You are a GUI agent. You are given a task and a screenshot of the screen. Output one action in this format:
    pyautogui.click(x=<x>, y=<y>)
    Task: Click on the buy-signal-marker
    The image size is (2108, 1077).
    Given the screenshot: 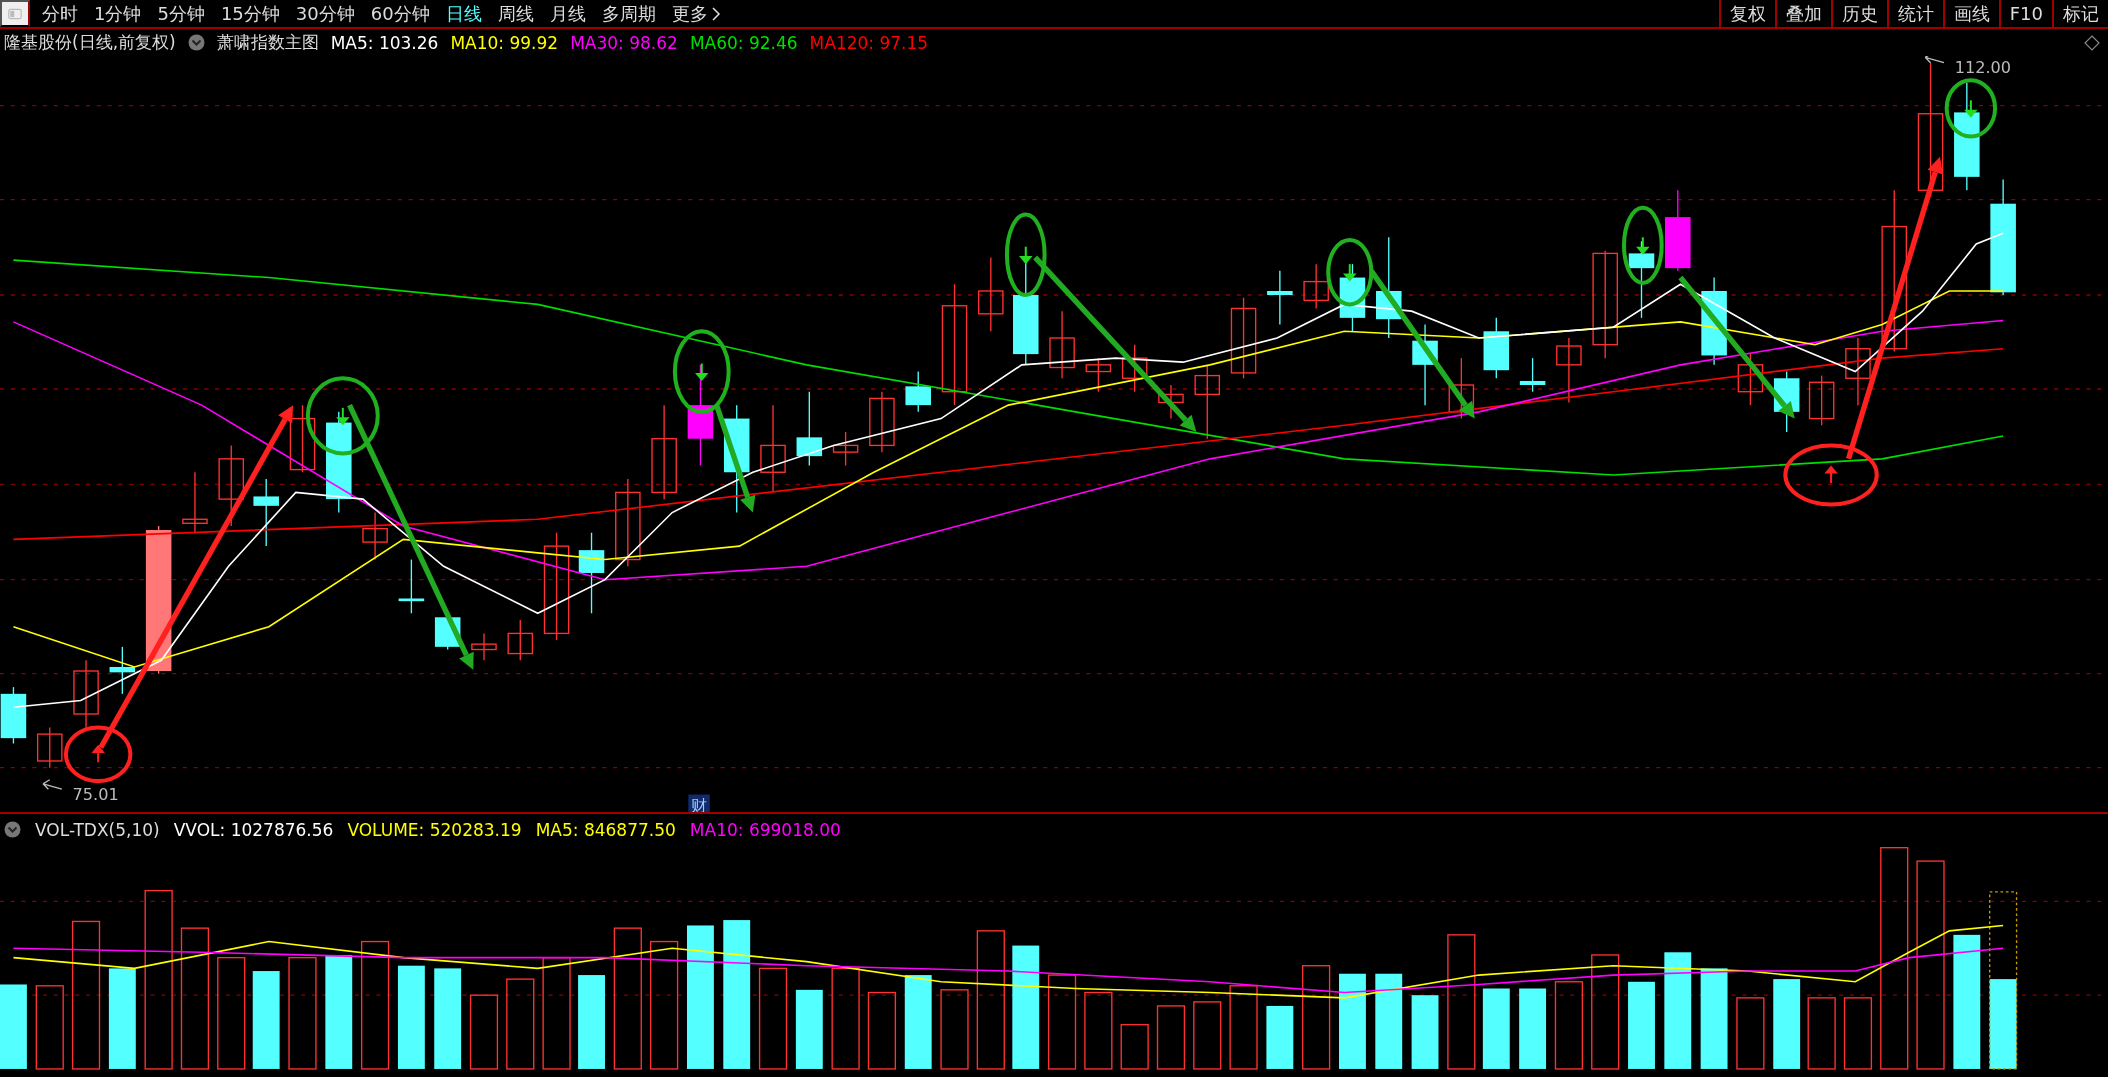 What is the action you would take?
    pyautogui.click(x=98, y=754)
    